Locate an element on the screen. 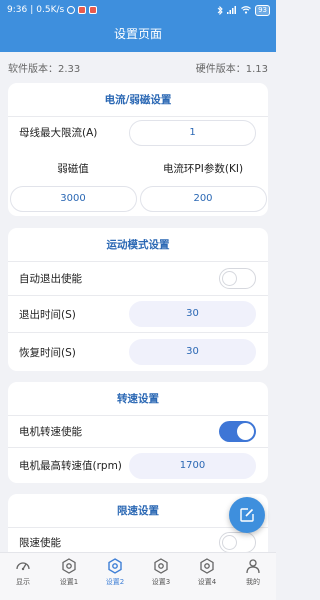 The image size is (320, 600). motor-speed-enable-row: 电机转速使能 is located at coordinates (138, 432).